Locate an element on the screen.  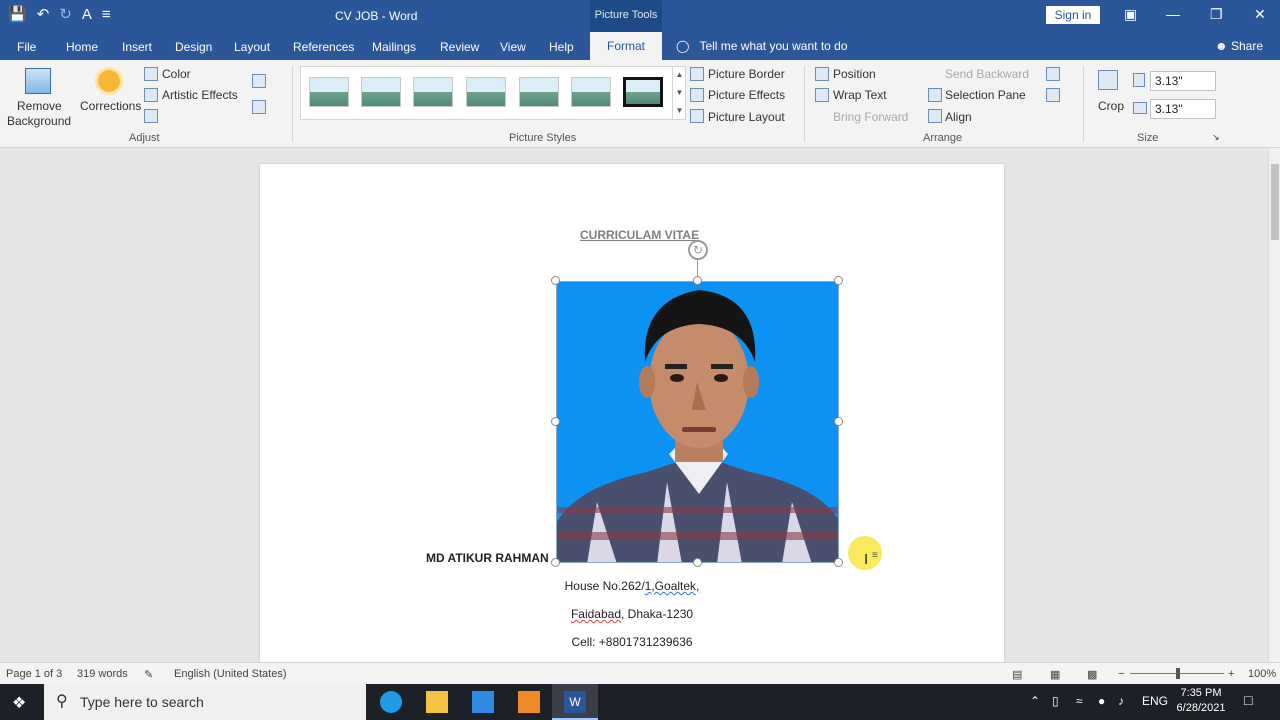
resize-handle-bottom-left is located at coordinates (555, 562).